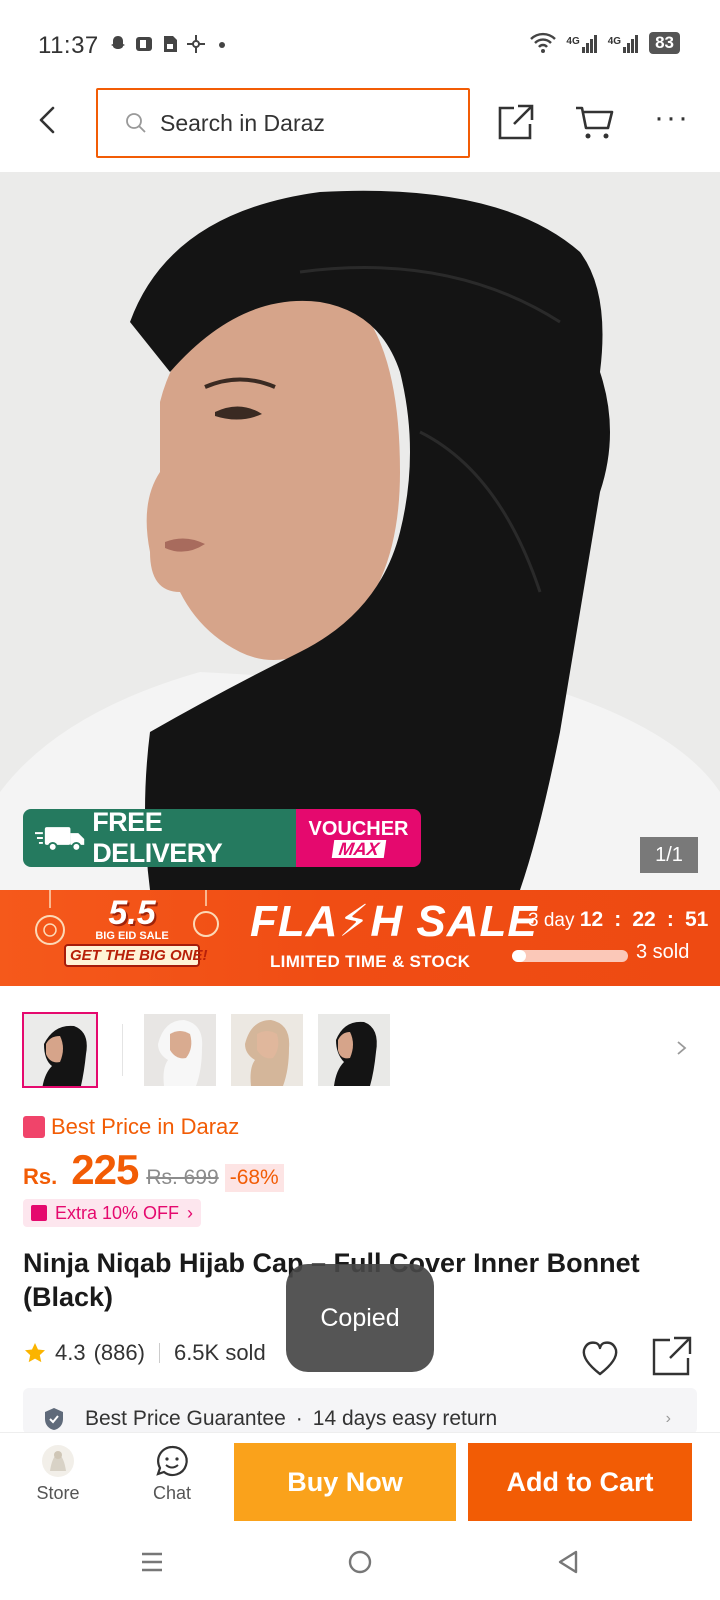 Image resolution: width=720 pixels, height=1600 pixels. Describe the element at coordinates (358, 849) in the screenshot. I see `voucher-max-label: MAX` at that location.